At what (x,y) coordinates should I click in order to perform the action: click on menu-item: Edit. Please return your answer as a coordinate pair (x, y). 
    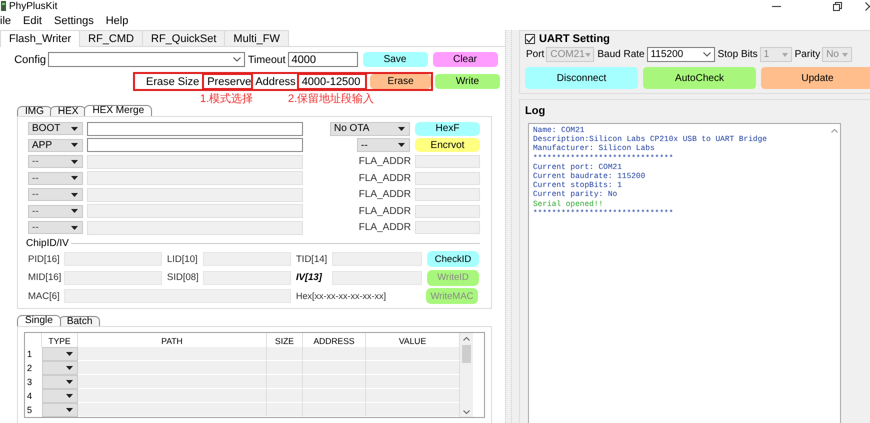
    Looking at the image, I should click on (32, 21).